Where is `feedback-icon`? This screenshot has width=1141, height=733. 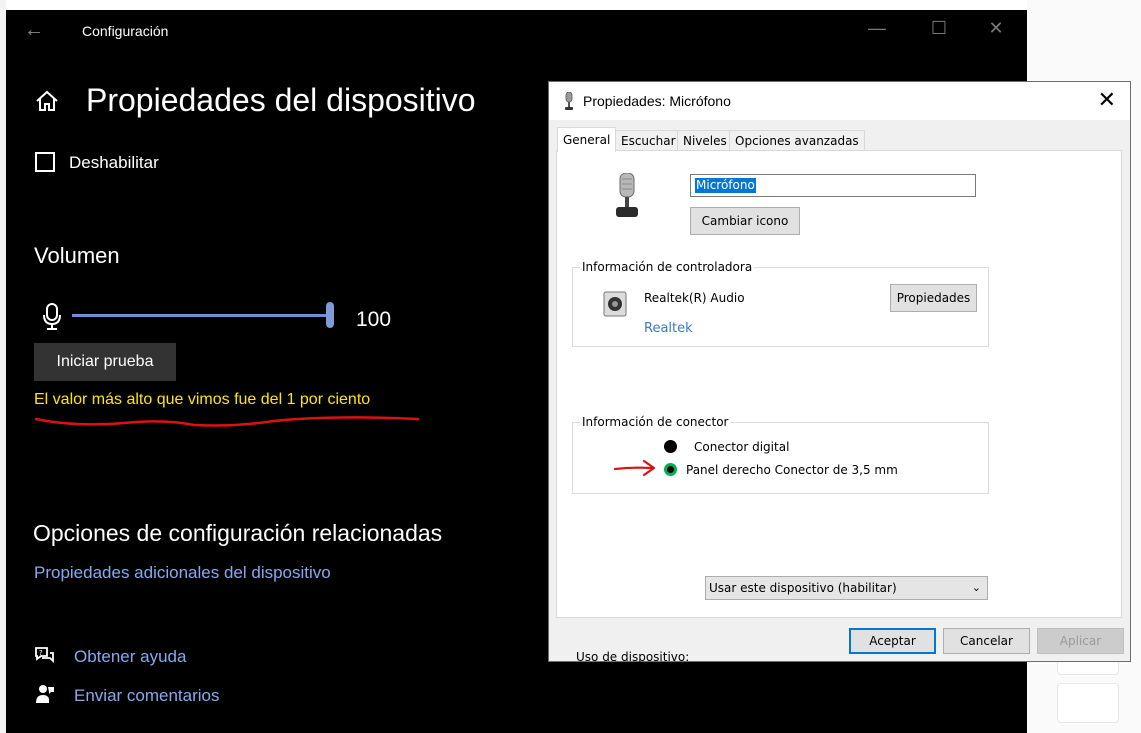
feedback-icon is located at coordinates (45, 694).